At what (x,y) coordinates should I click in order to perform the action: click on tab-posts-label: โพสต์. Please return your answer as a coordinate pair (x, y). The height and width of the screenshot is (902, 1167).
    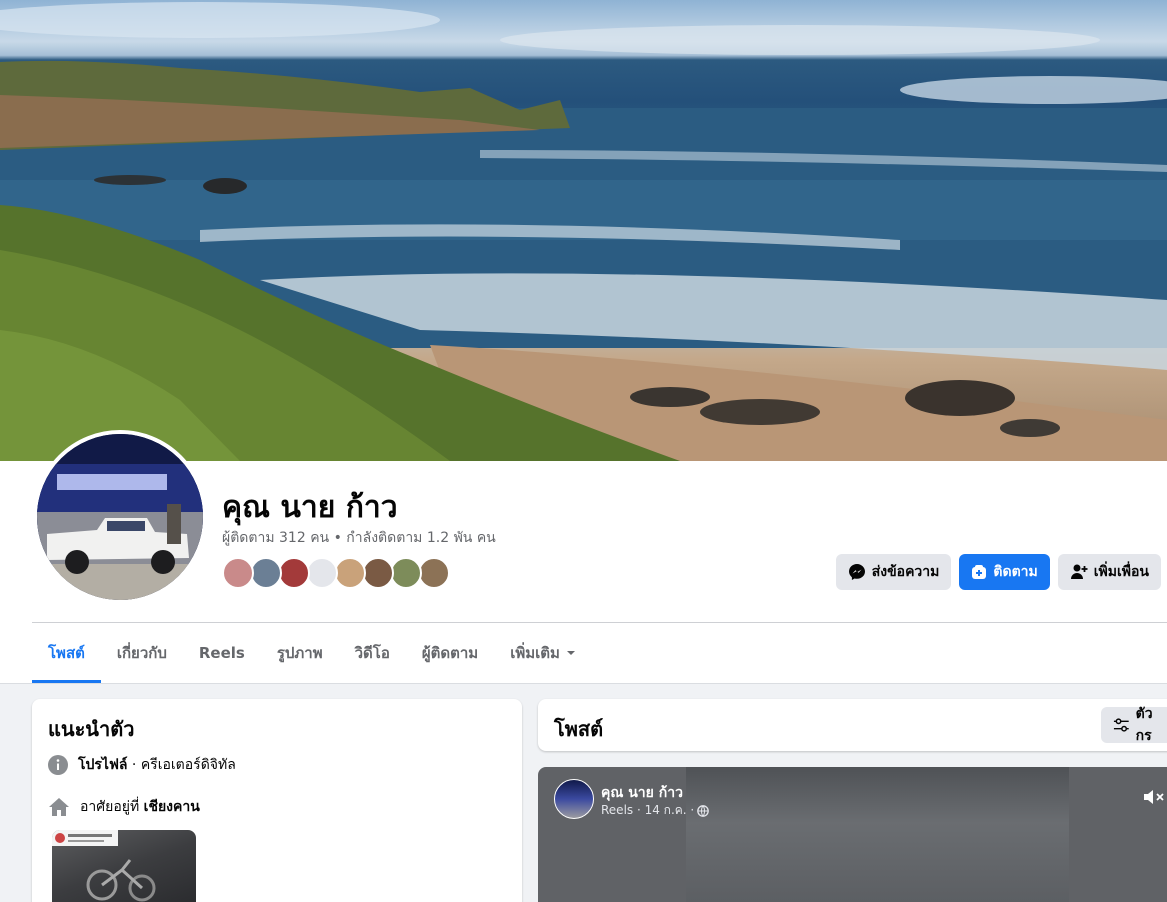
    Looking at the image, I should click on (66, 653).